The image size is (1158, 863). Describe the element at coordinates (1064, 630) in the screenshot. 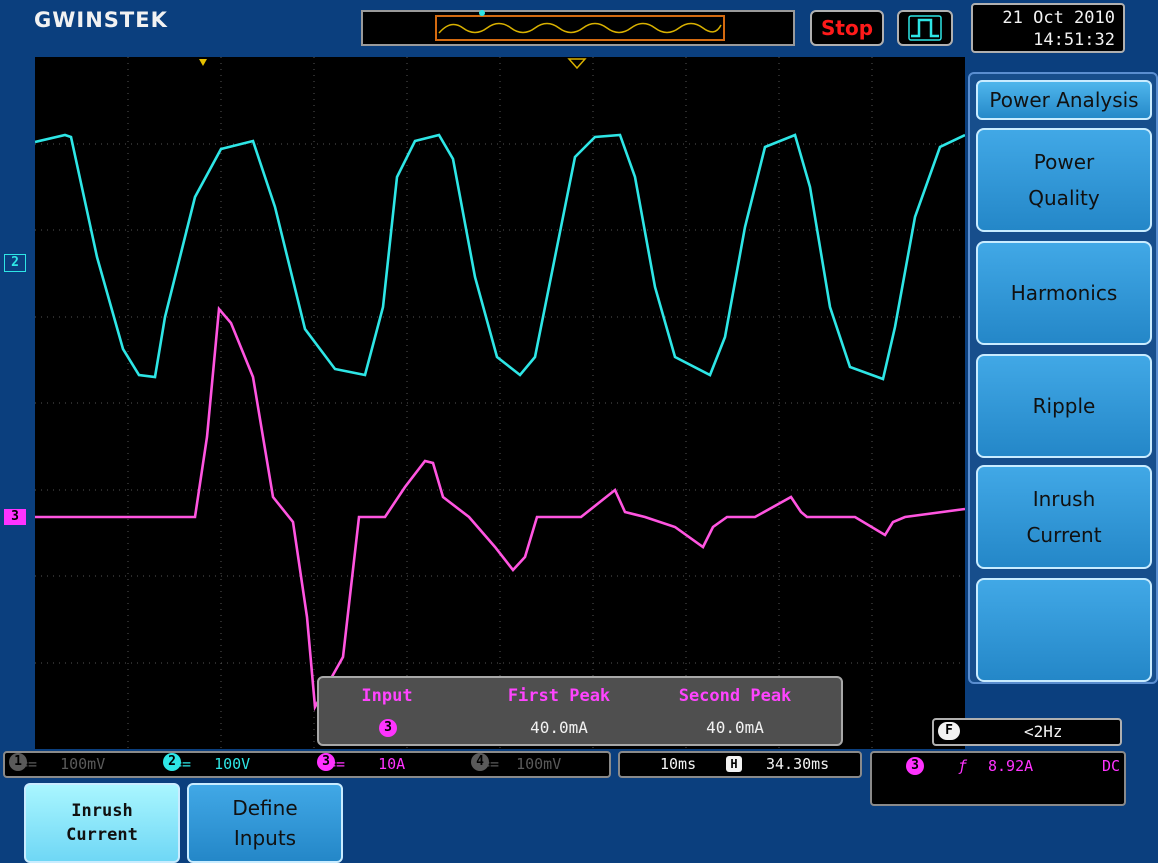

I see `menu-empty-slot` at that location.